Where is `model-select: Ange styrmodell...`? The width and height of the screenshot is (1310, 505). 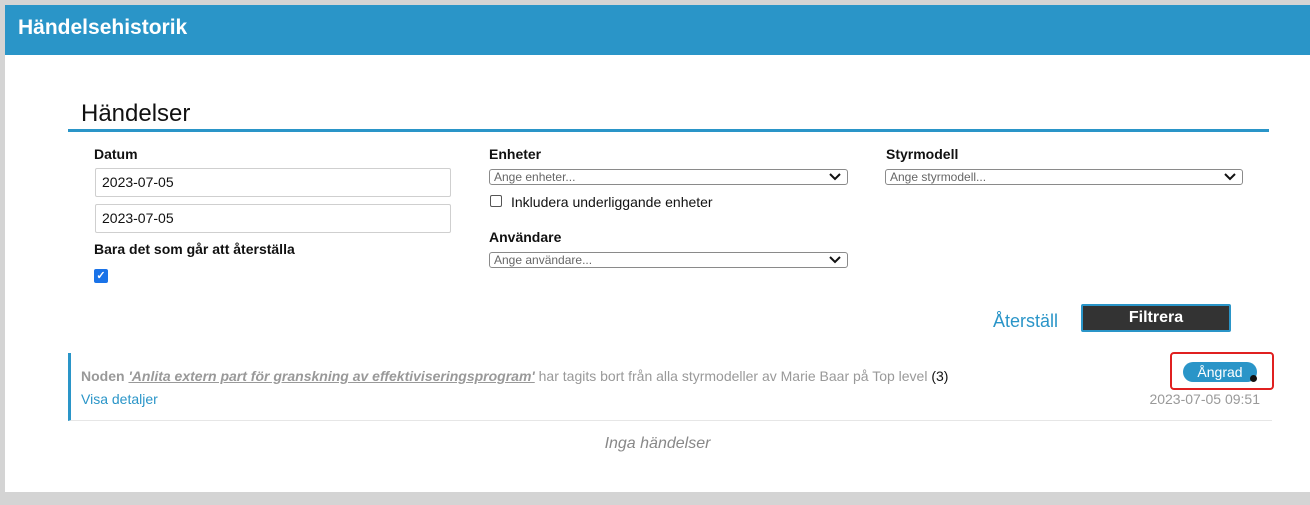
model-select: Ange styrmodell... is located at coordinates (1064, 177).